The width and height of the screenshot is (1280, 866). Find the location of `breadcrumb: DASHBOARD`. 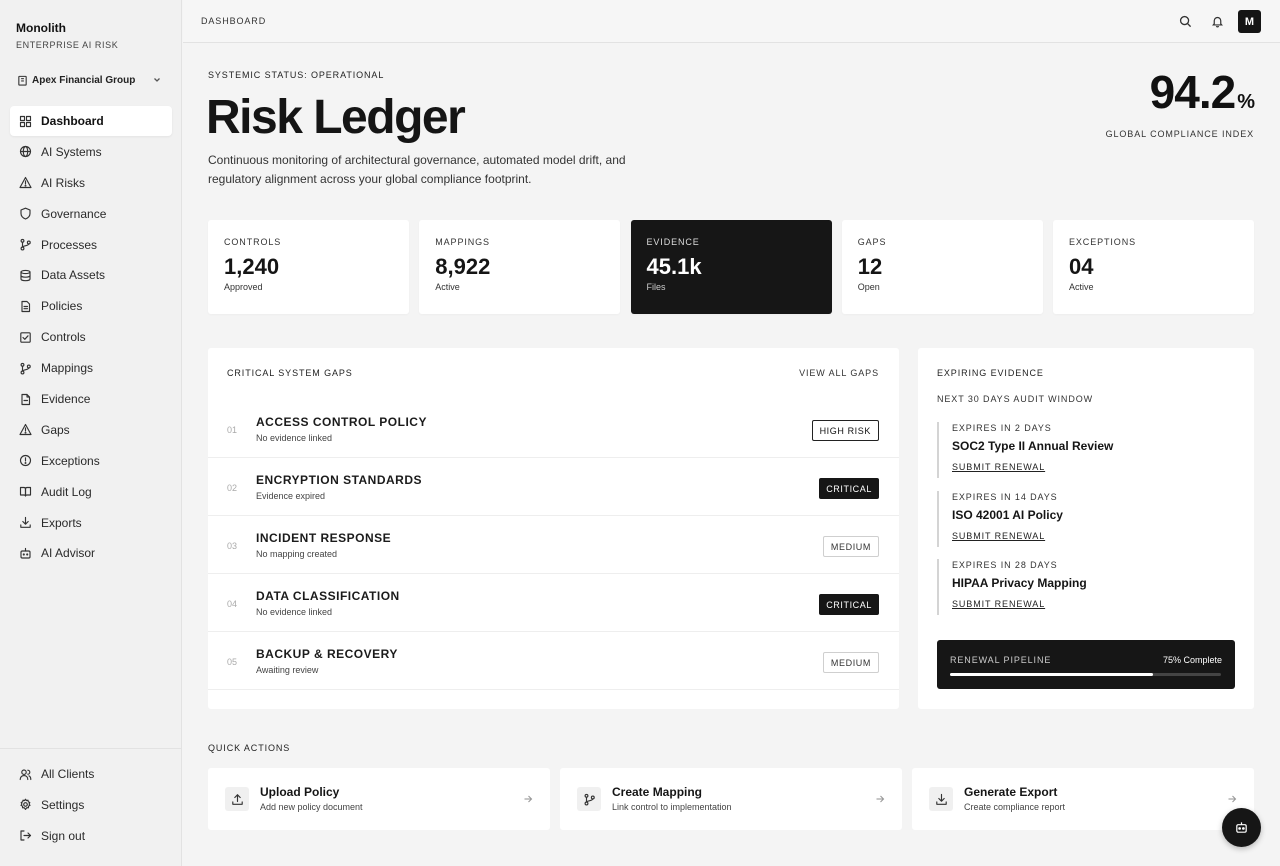

breadcrumb: DASHBOARD is located at coordinates (234, 21).